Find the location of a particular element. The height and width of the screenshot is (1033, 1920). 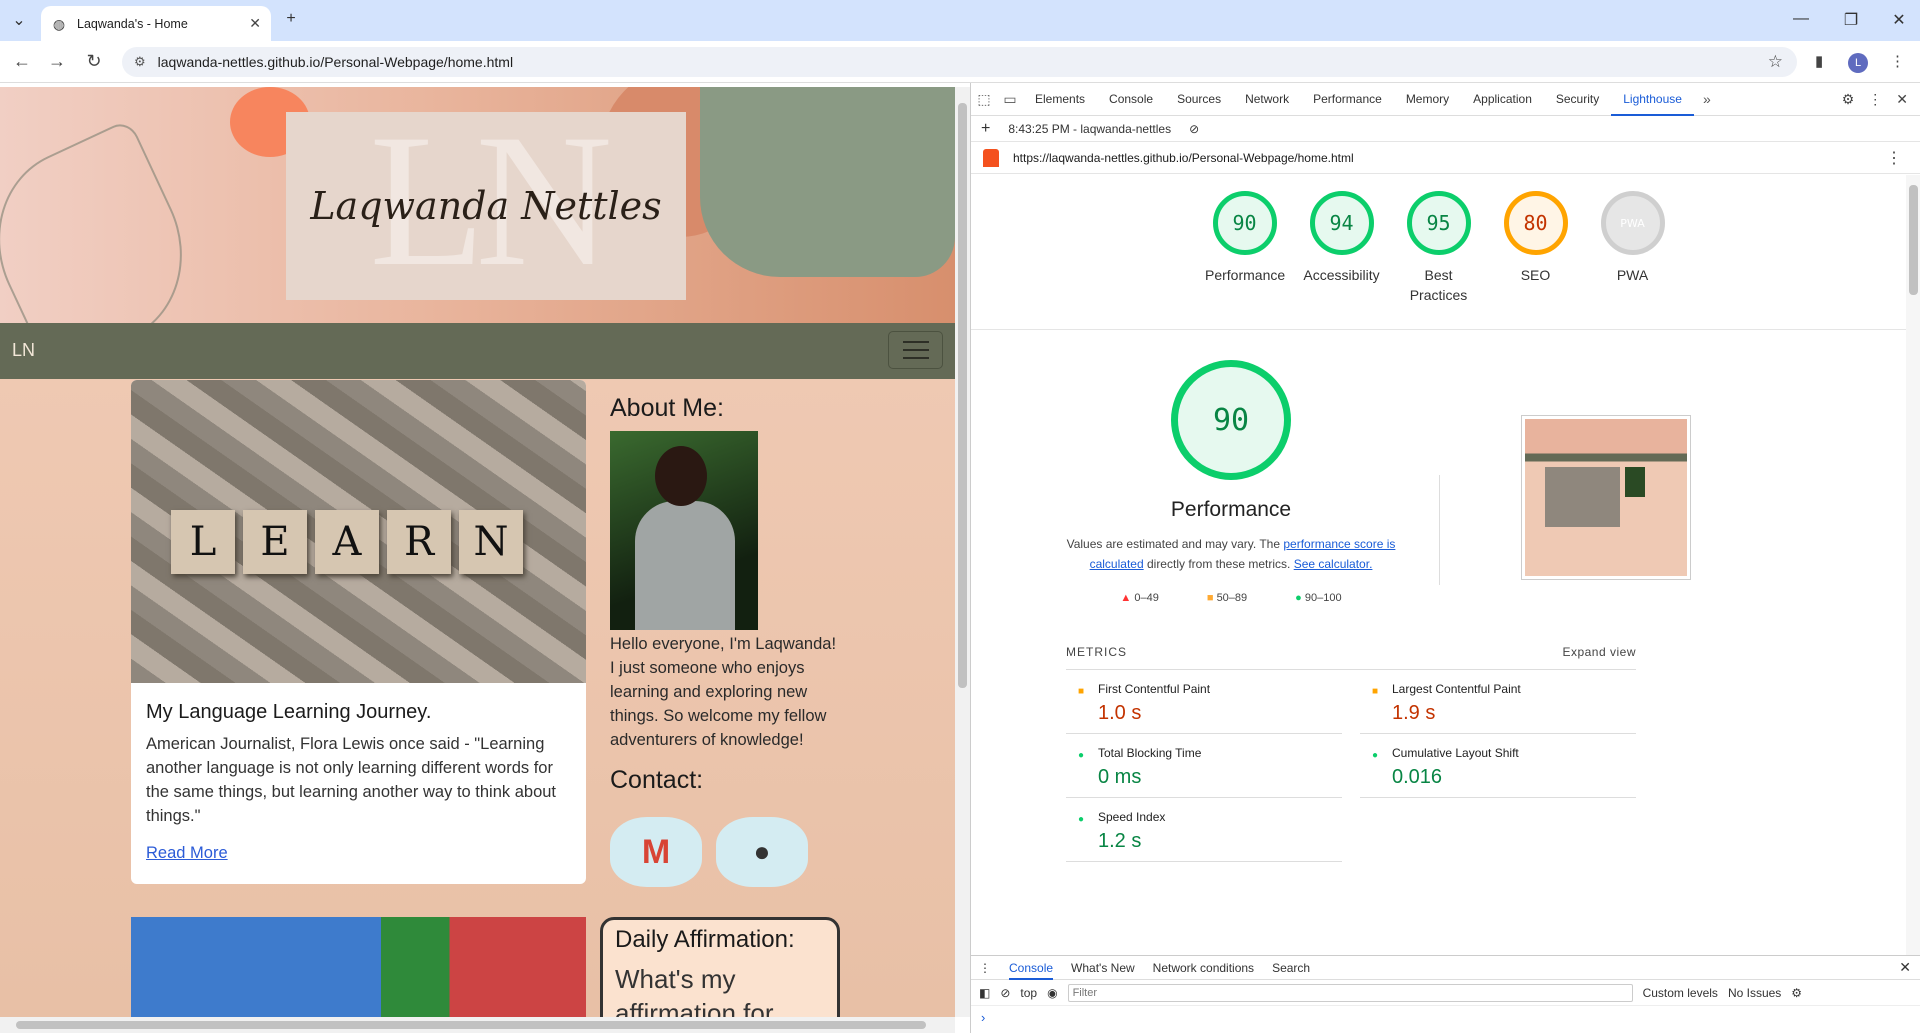

page-vertical-scrollbar is located at coordinates (962, 552).